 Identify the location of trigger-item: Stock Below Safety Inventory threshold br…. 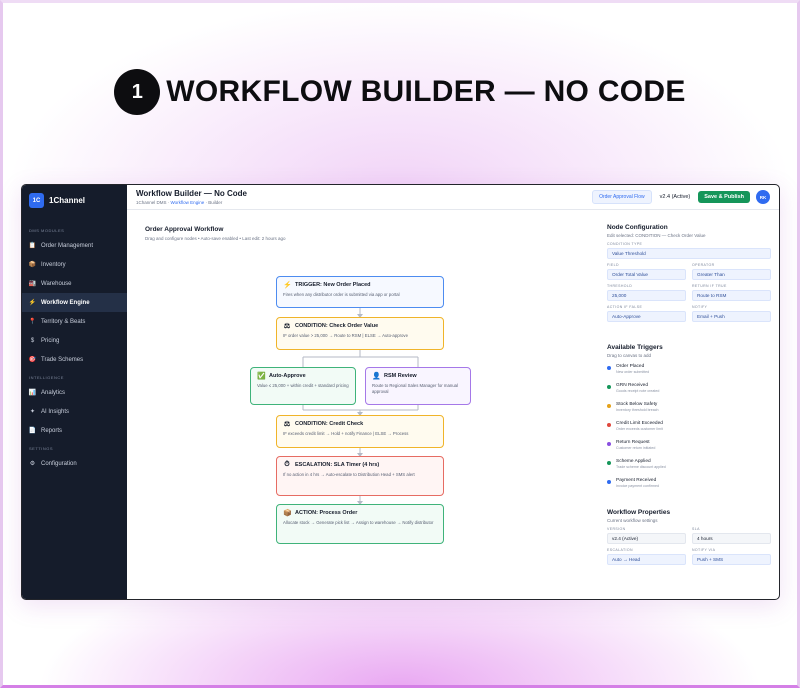
(689, 408).